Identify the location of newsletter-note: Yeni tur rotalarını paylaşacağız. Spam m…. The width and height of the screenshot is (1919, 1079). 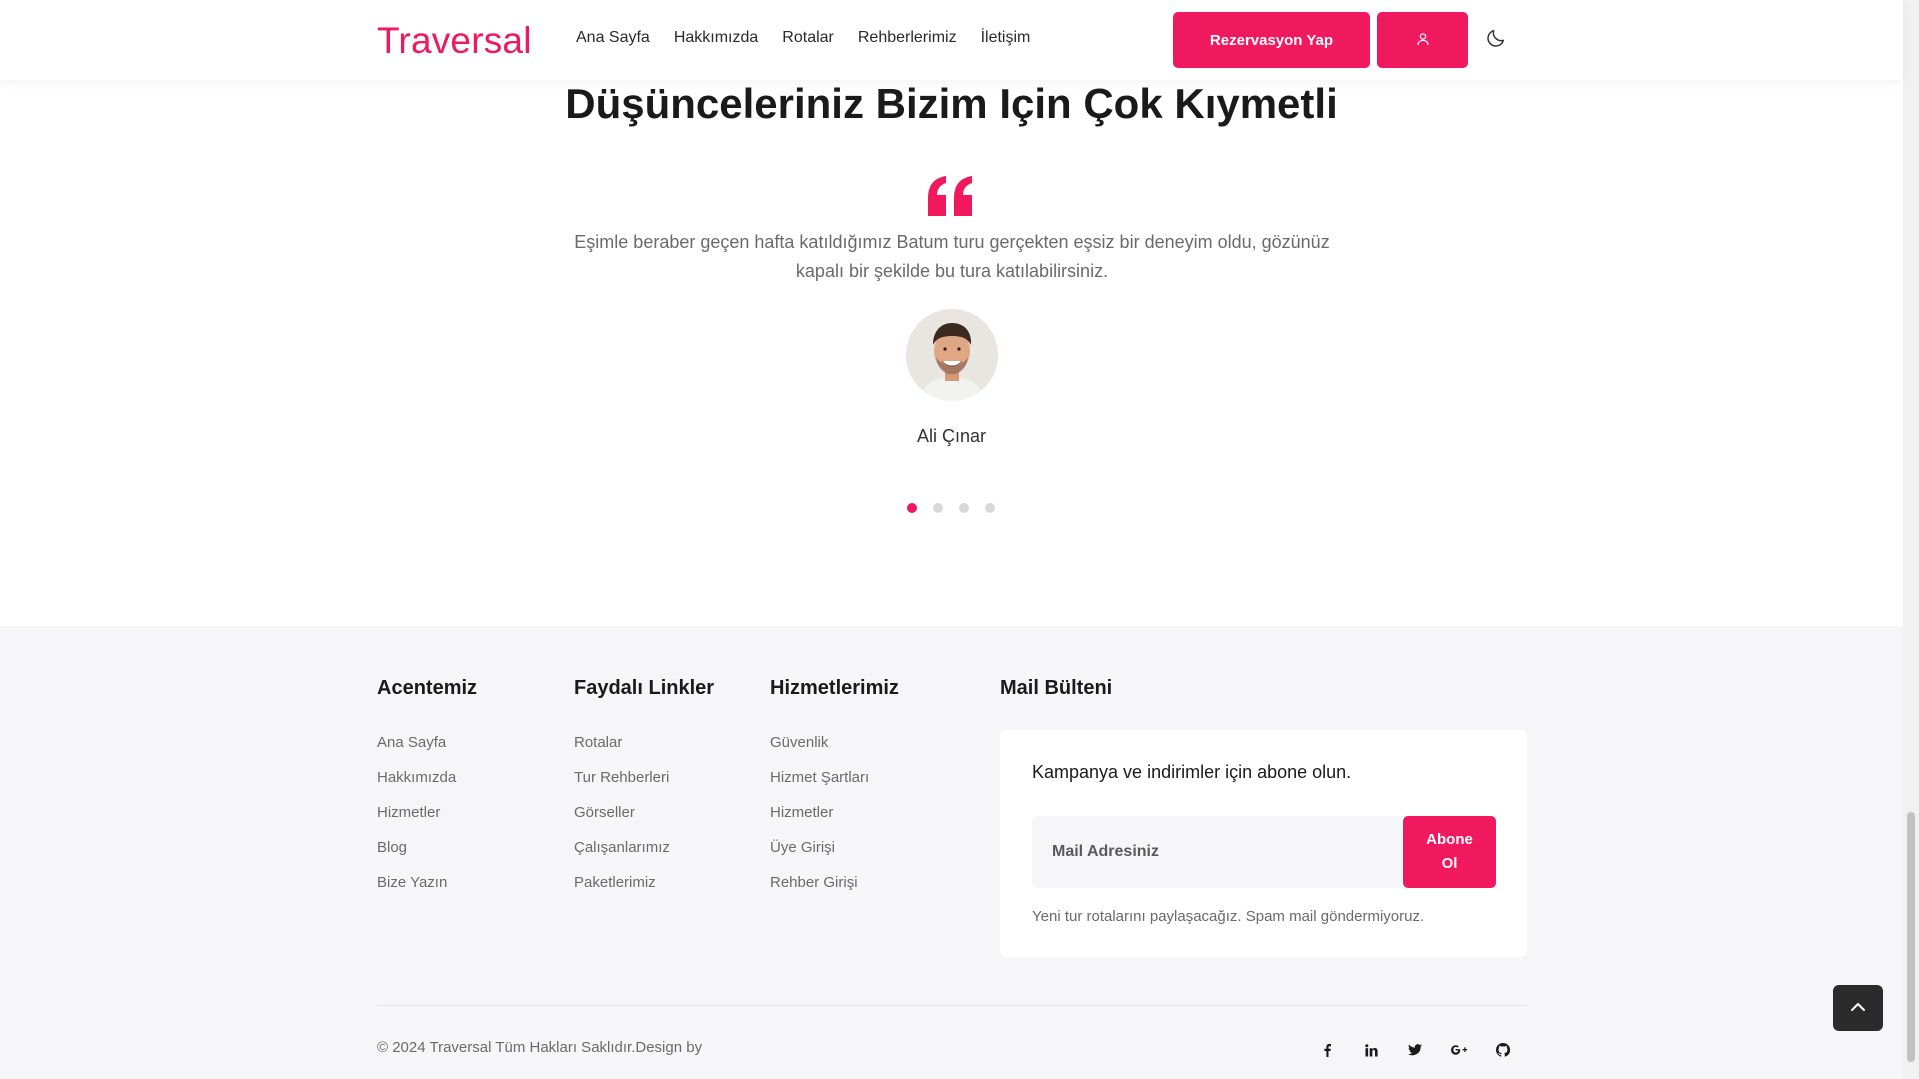
(1228, 916).